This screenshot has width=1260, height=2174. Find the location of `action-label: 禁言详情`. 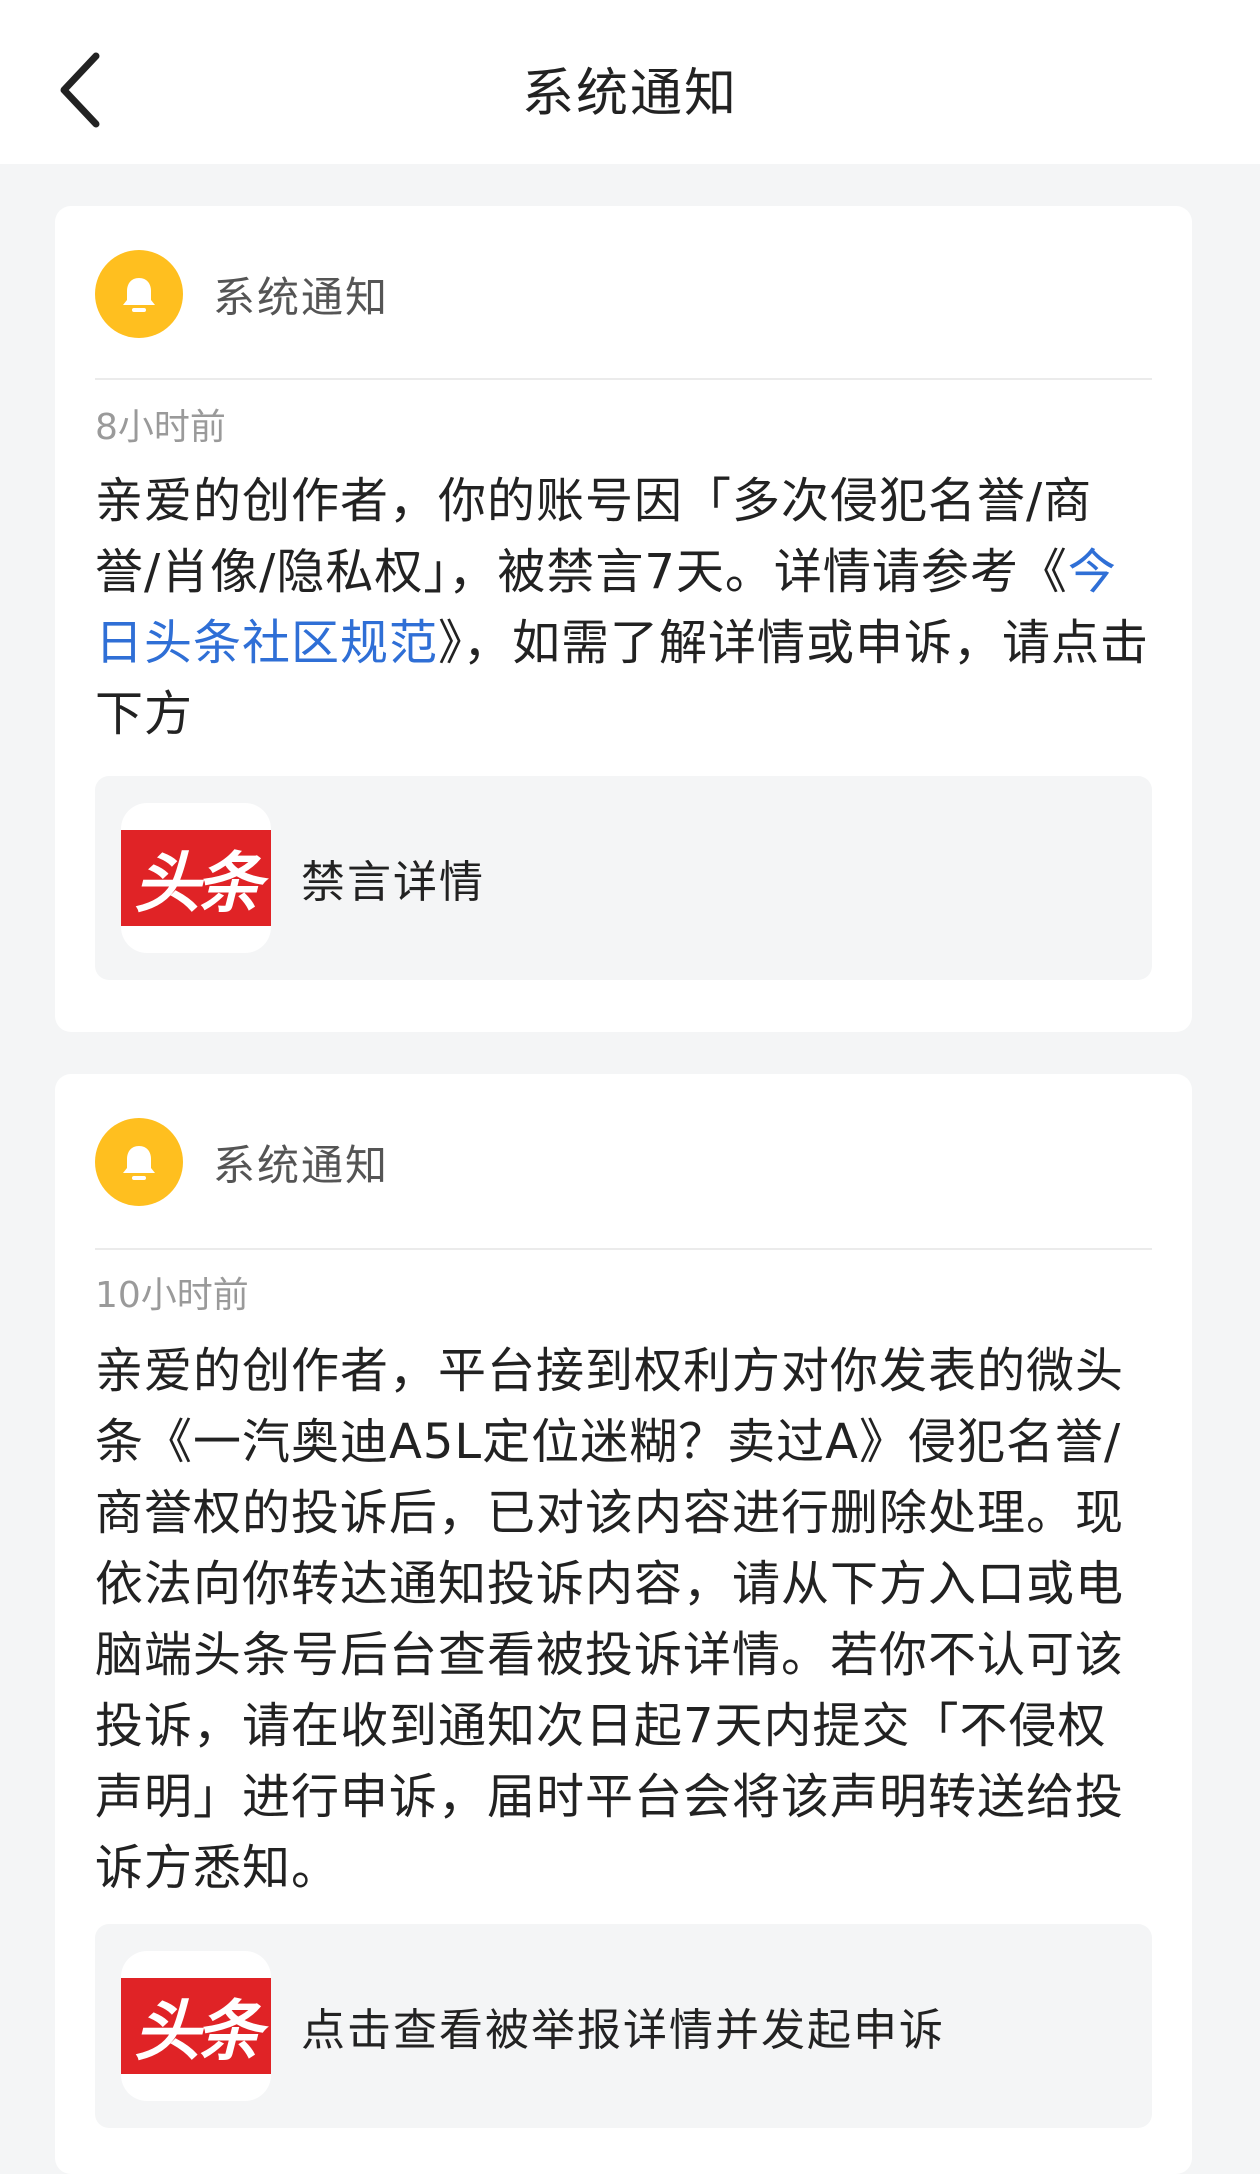

action-label: 禁言详情 is located at coordinates (393, 882).